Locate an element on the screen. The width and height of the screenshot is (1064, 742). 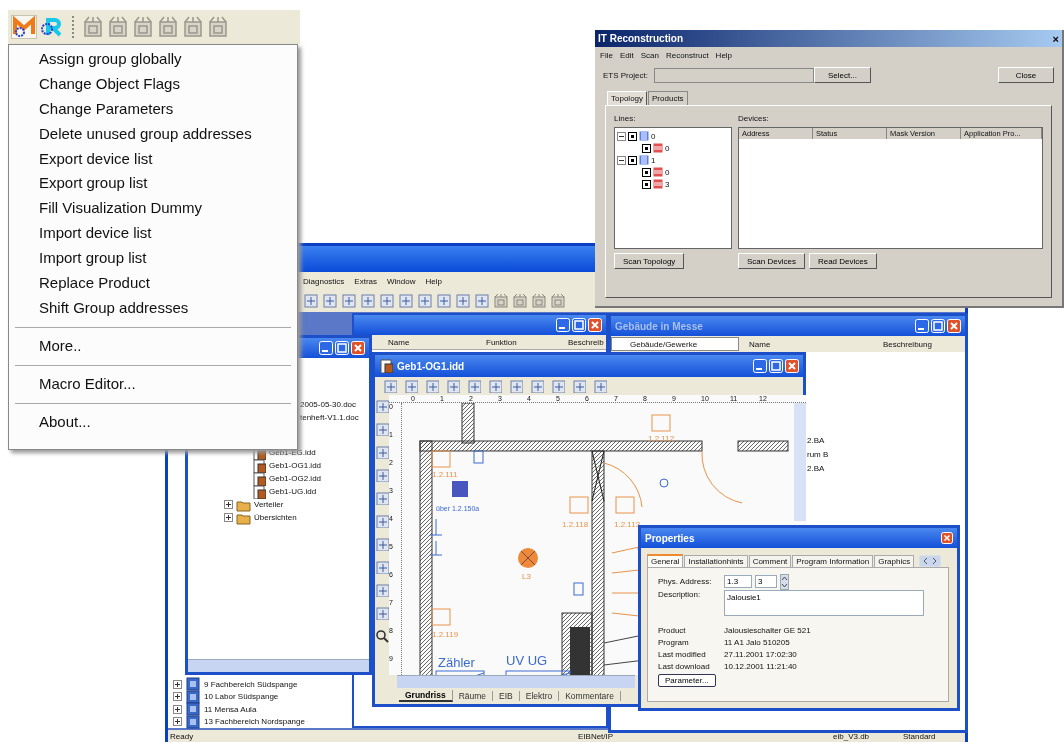
project-field is located at coordinates (733, 75).